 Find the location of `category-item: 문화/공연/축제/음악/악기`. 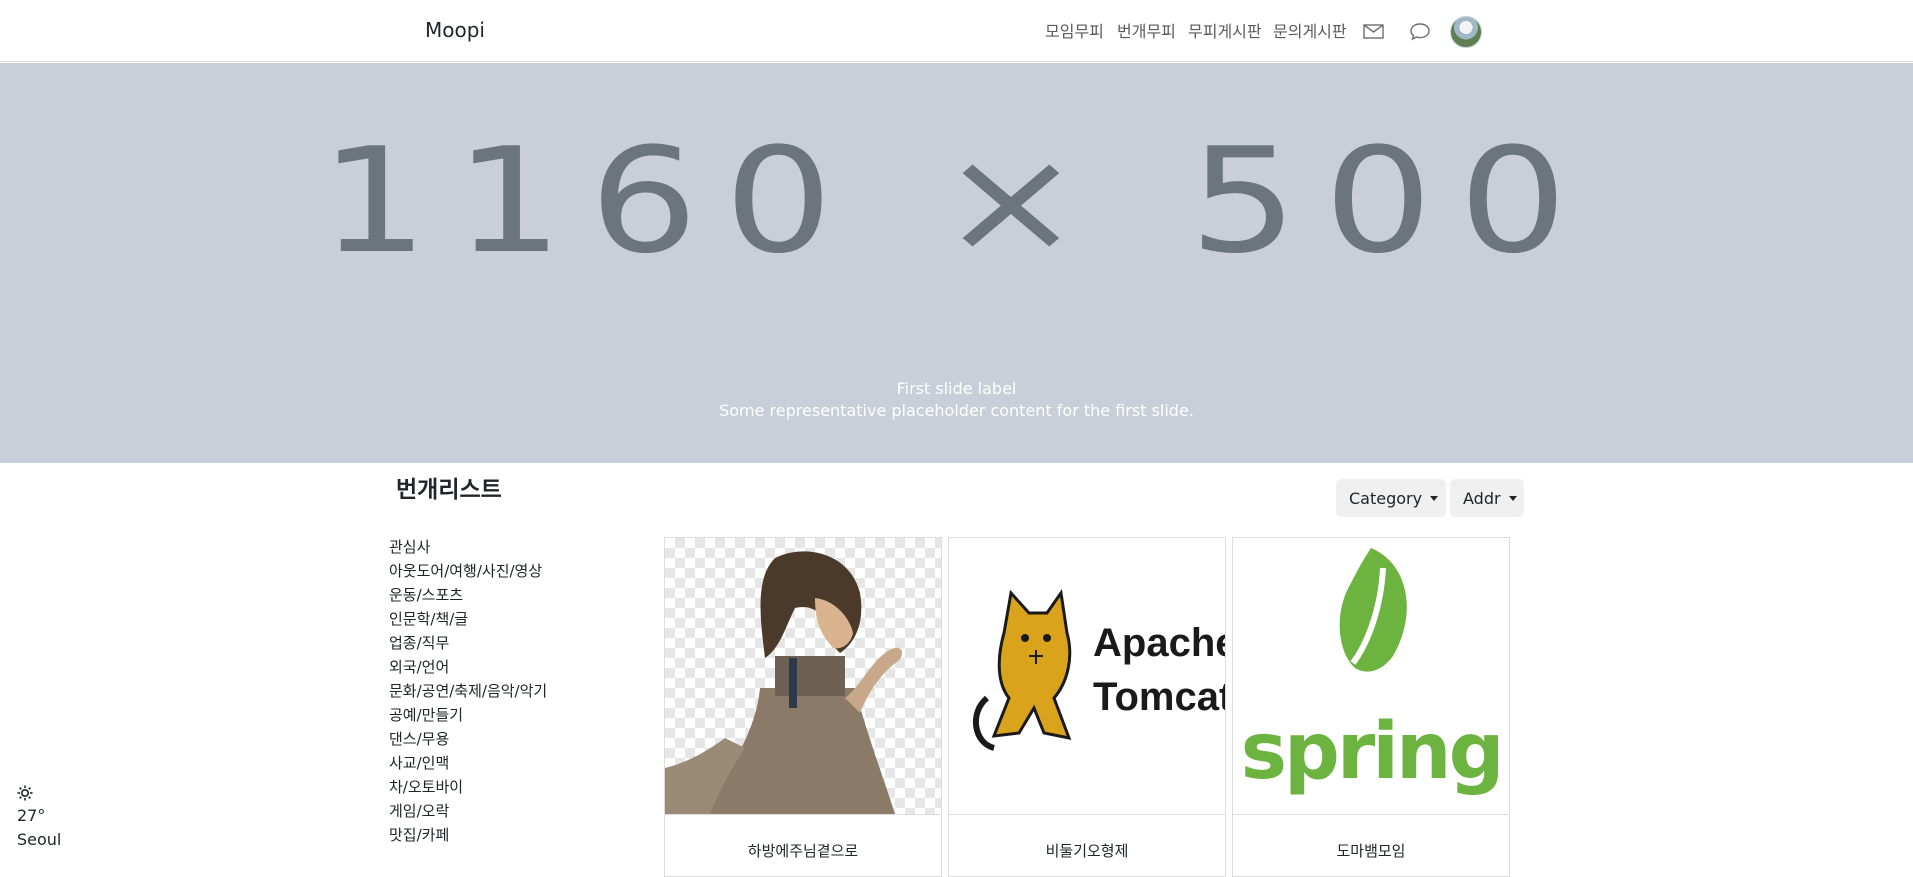

category-item: 문화/공연/축제/음악/악기 is located at coordinates (468, 691).